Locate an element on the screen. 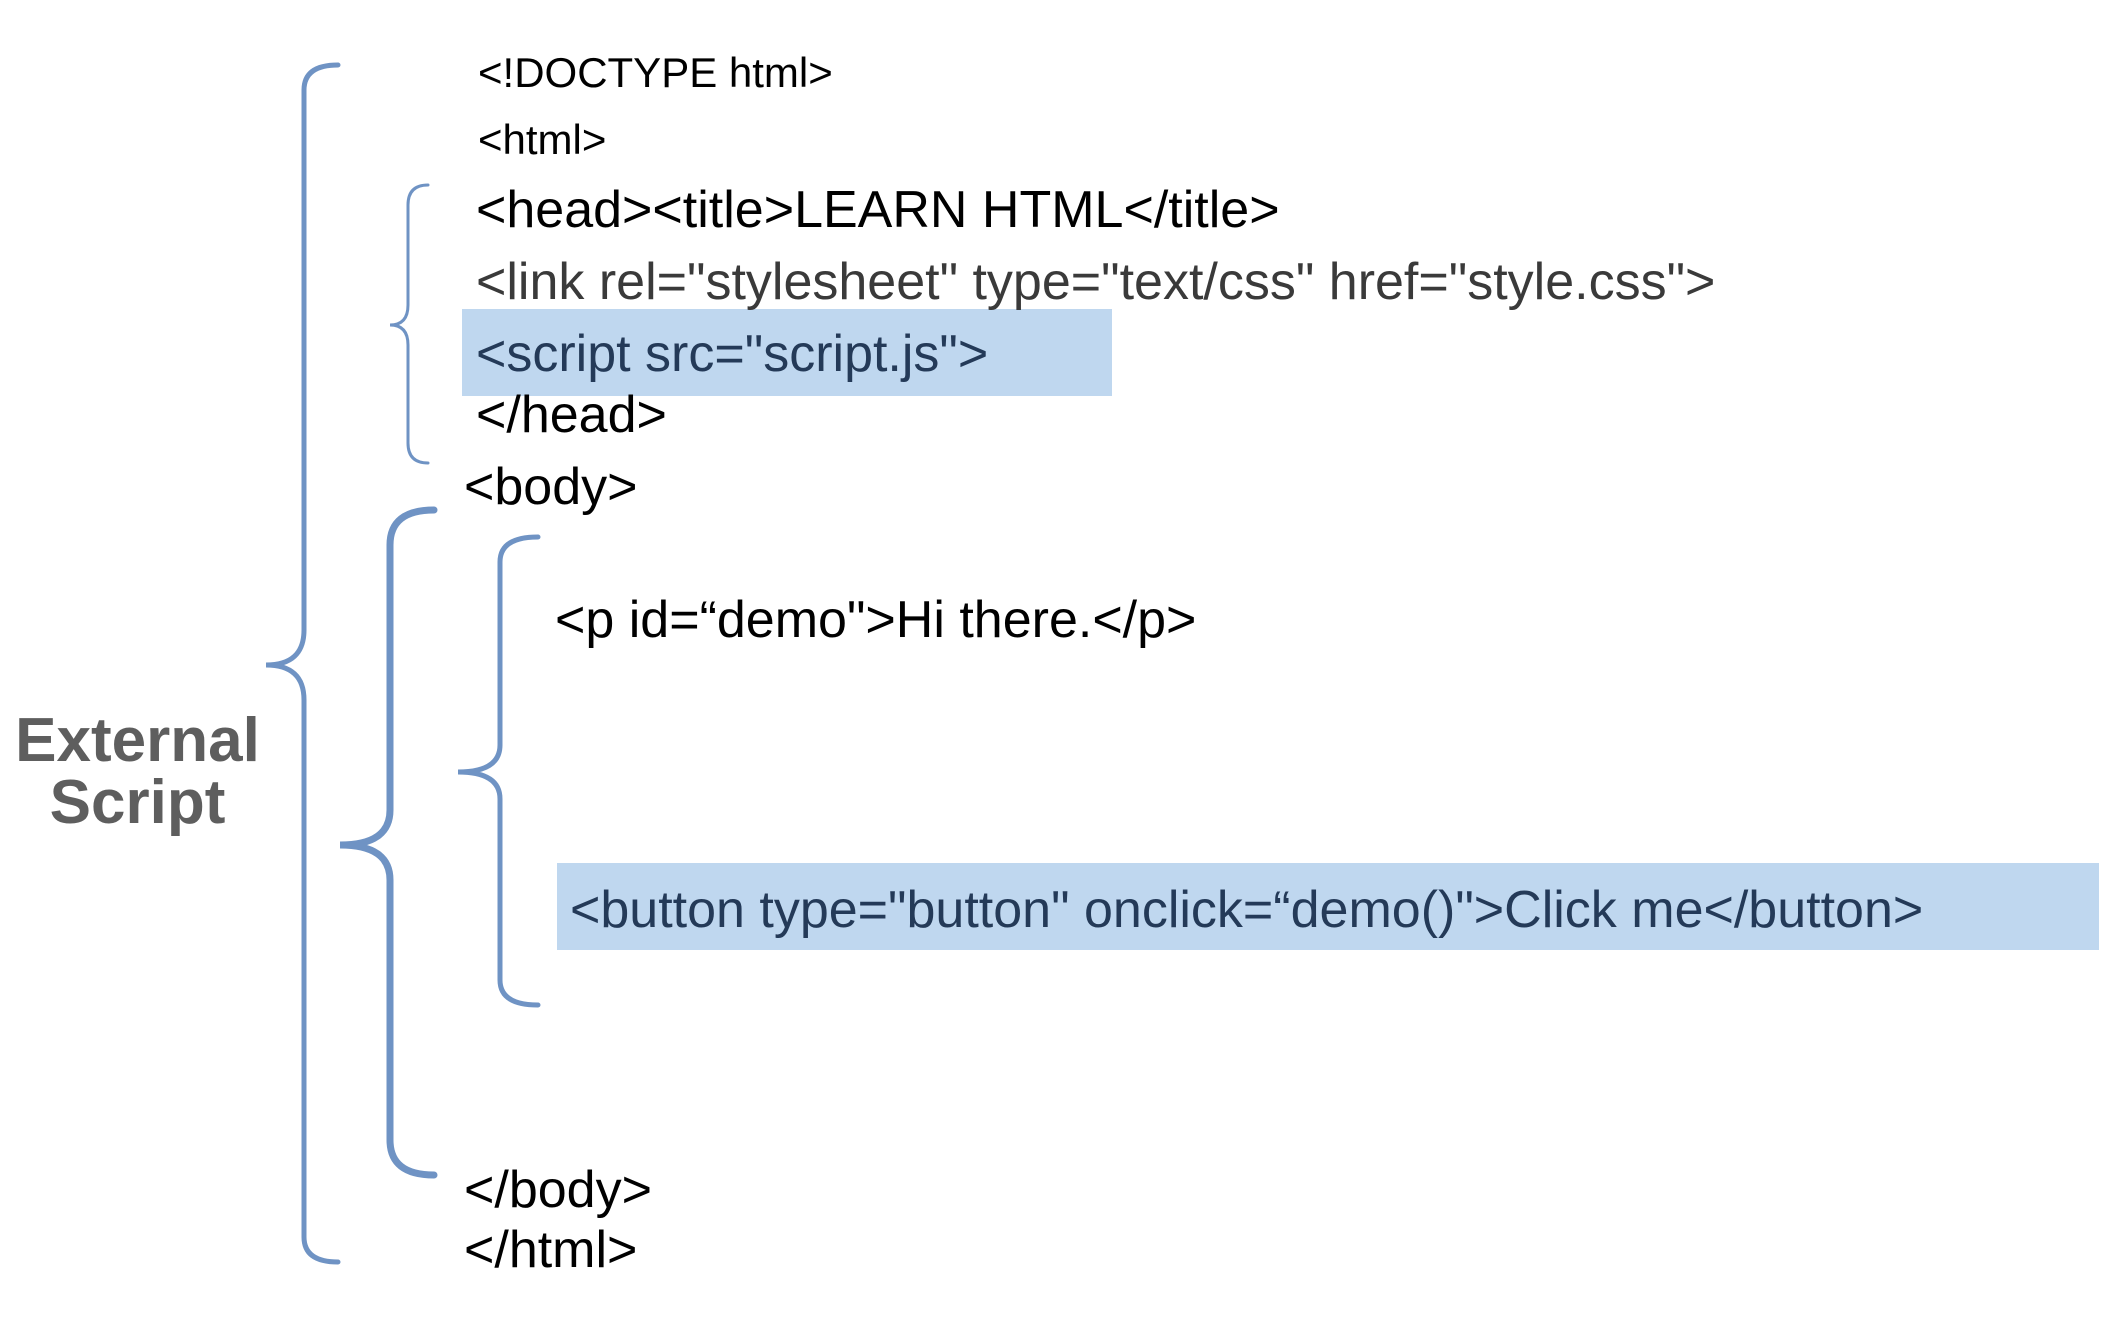 Image resolution: width=2124 pixels, height=1330 pixels. code-head-close: </head> is located at coordinates (571, 415).